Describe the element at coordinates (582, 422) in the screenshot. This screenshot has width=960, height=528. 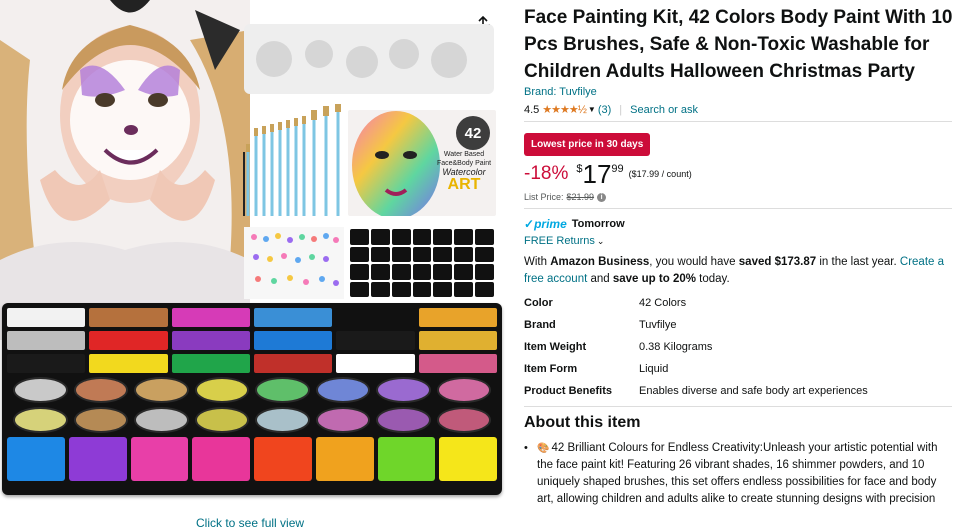
I see `about-heading: About this item` at that location.